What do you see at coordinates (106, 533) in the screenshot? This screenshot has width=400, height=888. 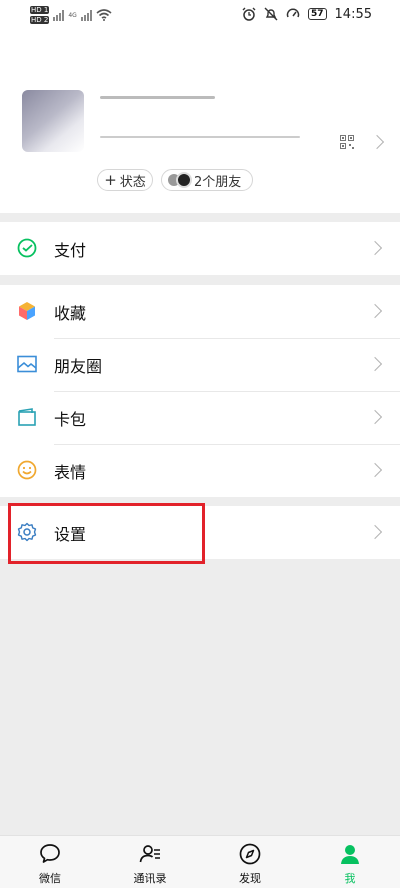 I see `settings-highlight-box` at bounding box center [106, 533].